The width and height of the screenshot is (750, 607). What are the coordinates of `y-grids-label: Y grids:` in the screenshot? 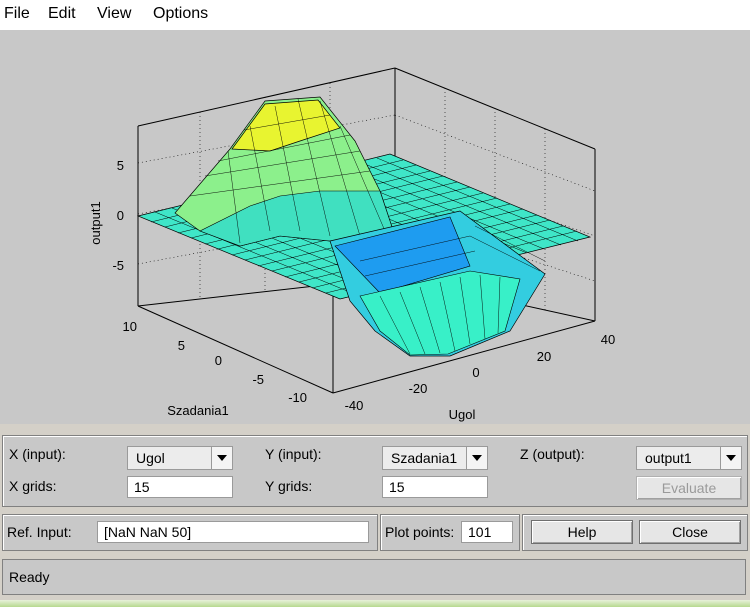 It's located at (289, 486).